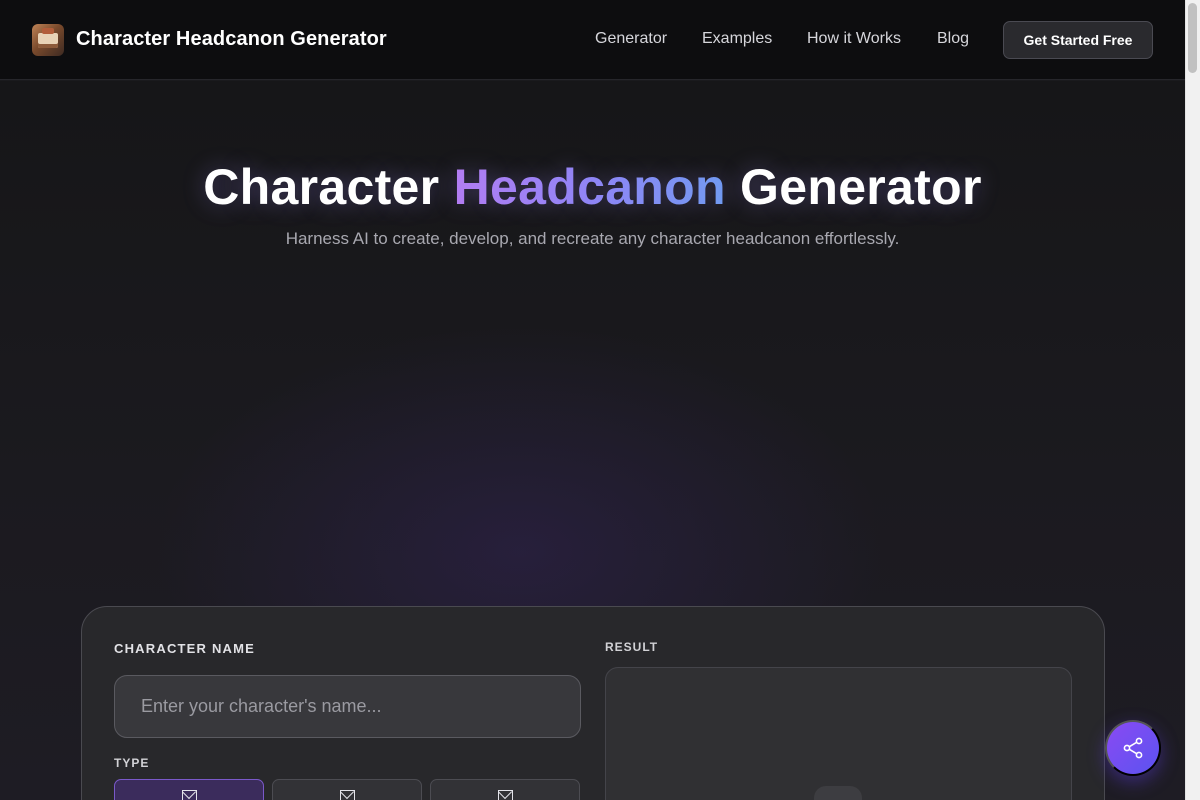 This screenshot has height=800, width=1200. Describe the element at coordinates (1192, 400) in the screenshot. I see `scrollbar-track` at that location.